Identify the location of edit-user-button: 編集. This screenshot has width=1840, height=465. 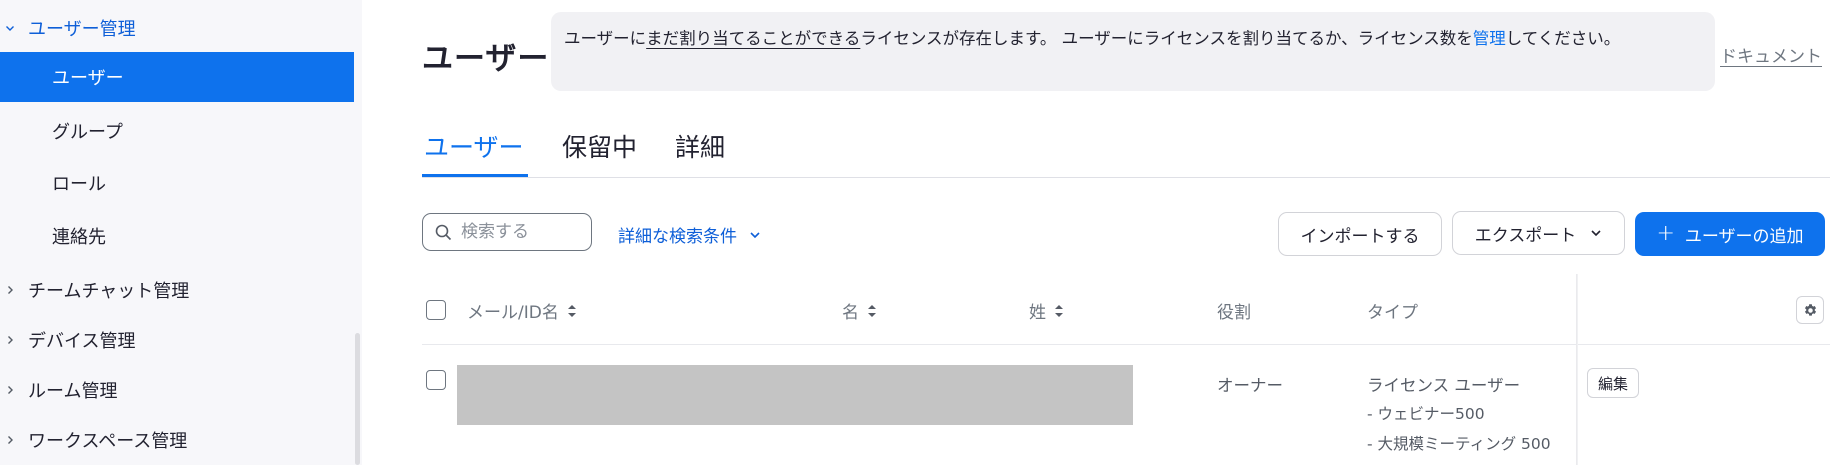
(1613, 383).